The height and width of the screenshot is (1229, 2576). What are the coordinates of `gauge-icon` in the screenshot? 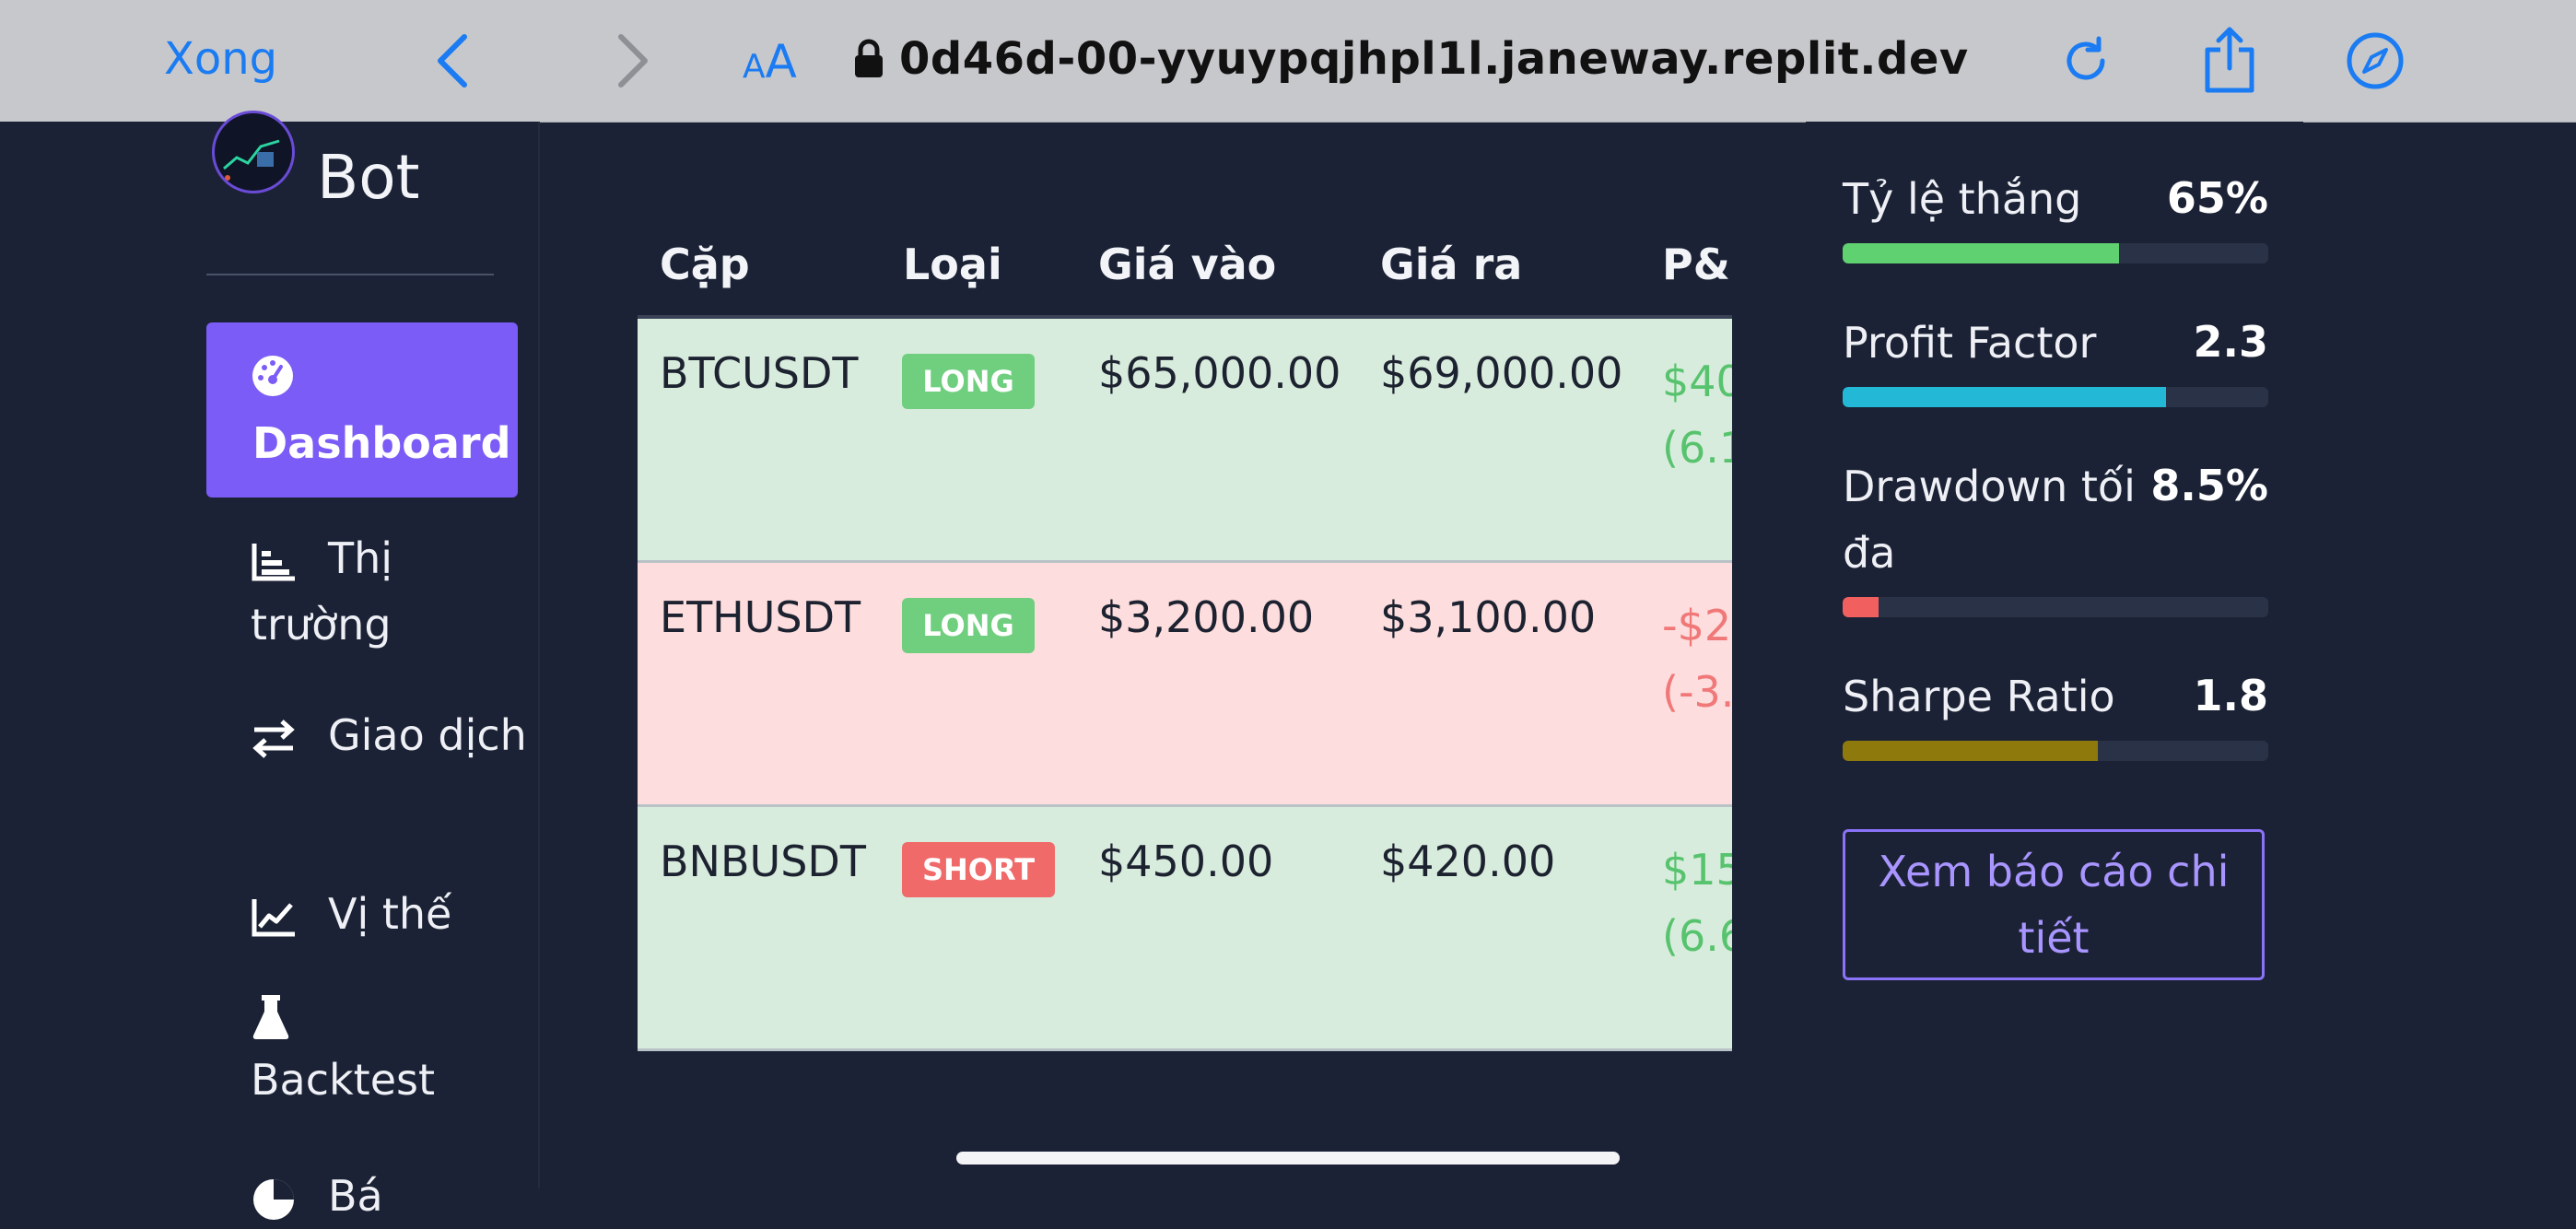 It's located at (272, 376).